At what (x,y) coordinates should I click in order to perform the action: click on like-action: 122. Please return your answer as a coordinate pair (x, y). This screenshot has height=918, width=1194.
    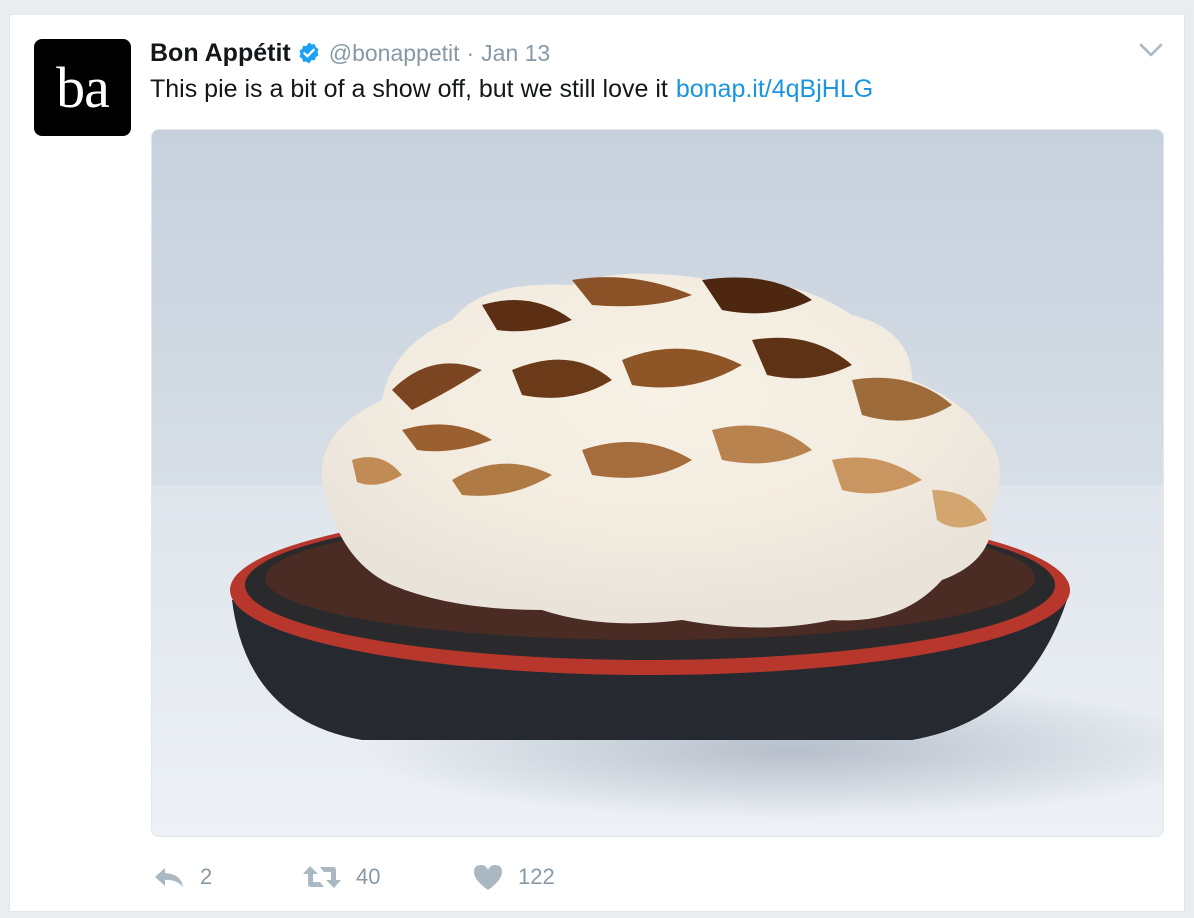
    Looking at the image, I should click on (547, 877).